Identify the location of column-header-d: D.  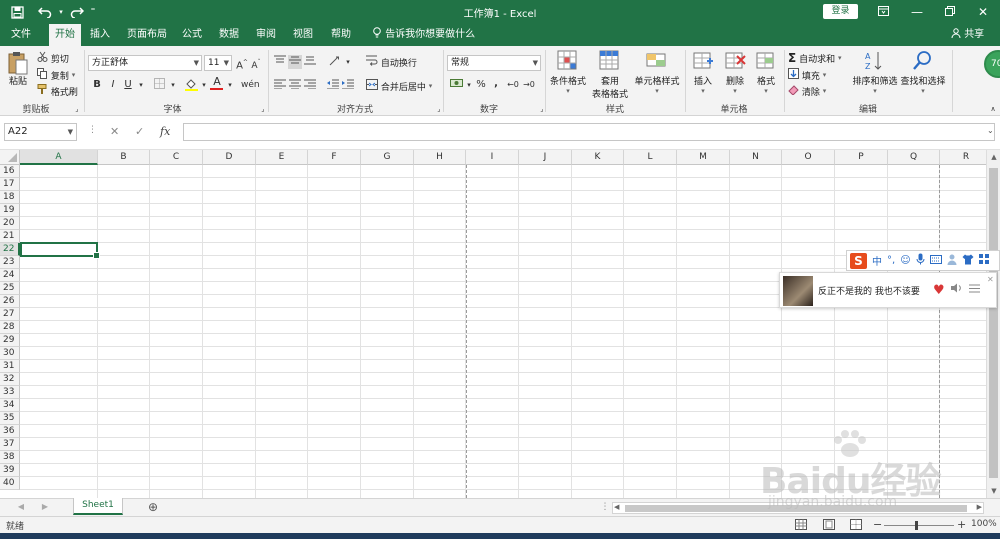
(229, 157).